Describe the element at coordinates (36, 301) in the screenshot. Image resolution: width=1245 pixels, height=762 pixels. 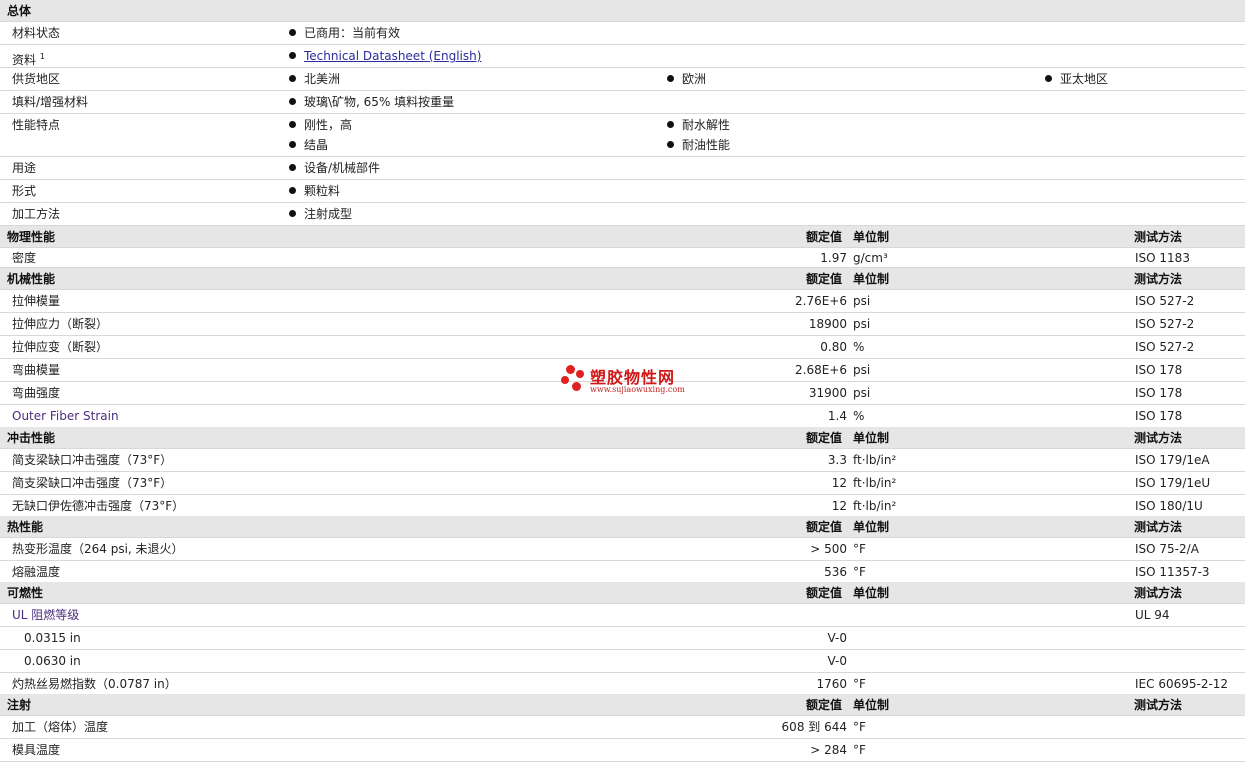
I see `property-name: 拉伸模量` at that location.